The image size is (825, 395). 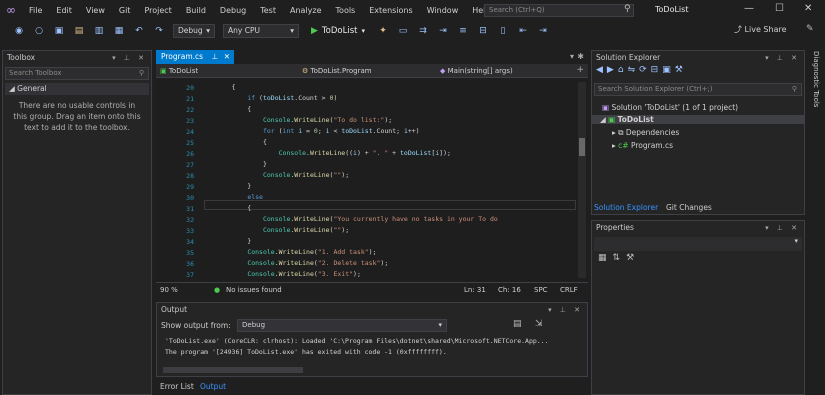 What do you see at coordinates (77, 89) in the screenshot?
I see `toolbox-group-general: ◢ General` at bounding box center [77, 89].